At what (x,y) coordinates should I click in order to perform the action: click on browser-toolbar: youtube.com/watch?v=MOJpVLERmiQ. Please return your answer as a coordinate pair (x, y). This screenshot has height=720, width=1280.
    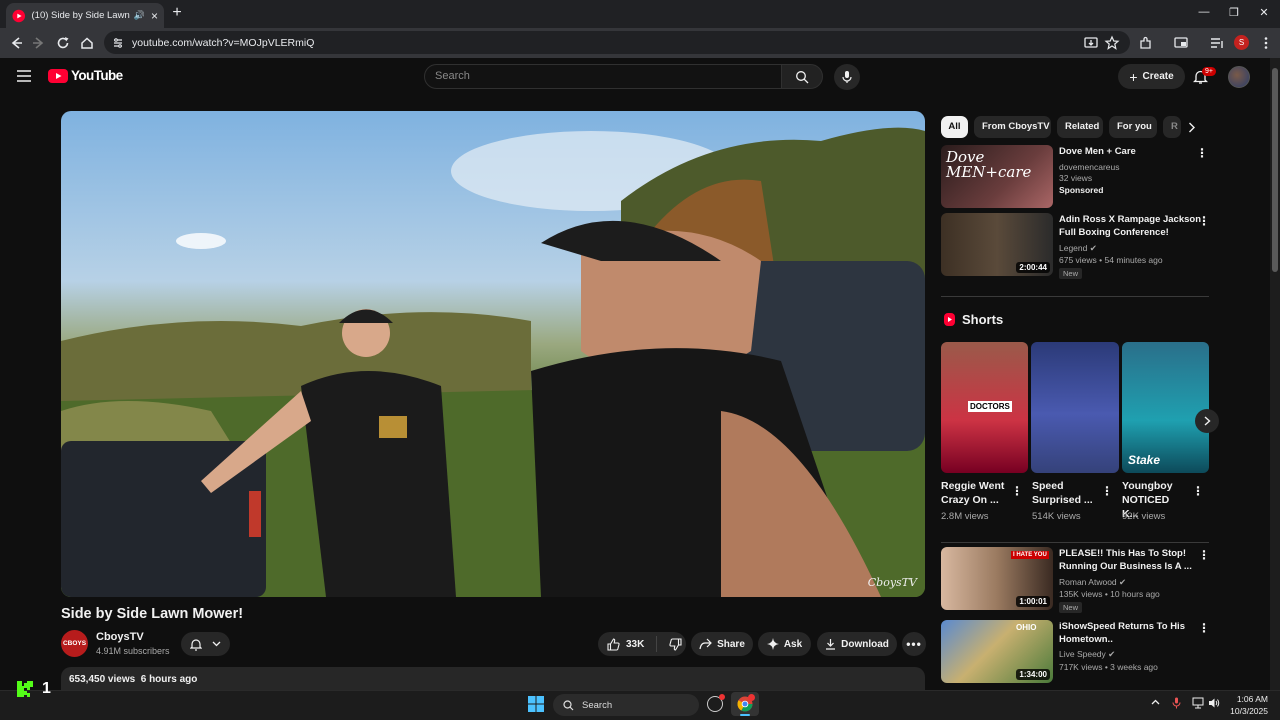
    Looking at the image, I should click on (640, 43).